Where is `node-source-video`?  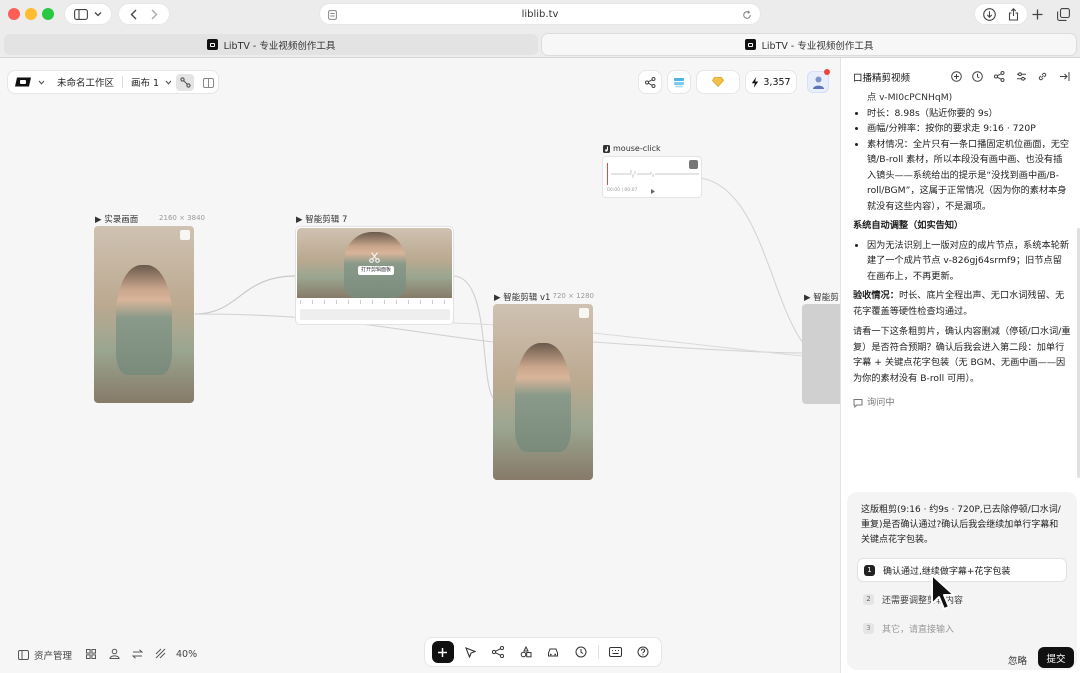
node-source-video is located at coordinates (144, 314).